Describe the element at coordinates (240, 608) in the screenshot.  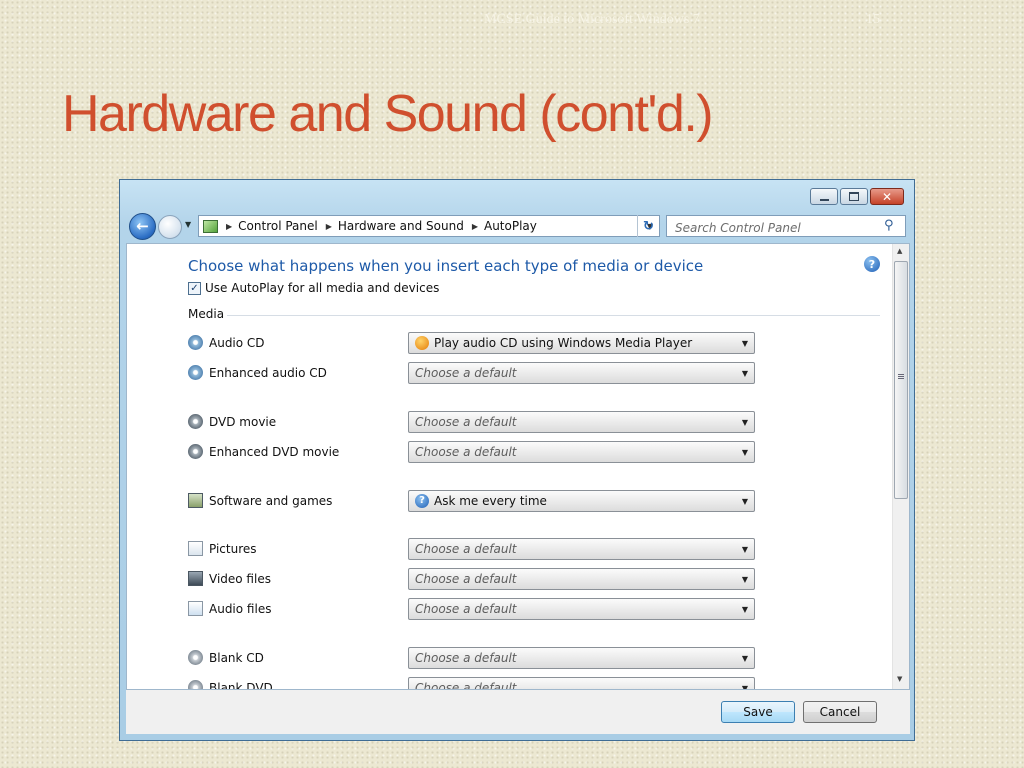
I see `media-type-label: Audio files` at that location.